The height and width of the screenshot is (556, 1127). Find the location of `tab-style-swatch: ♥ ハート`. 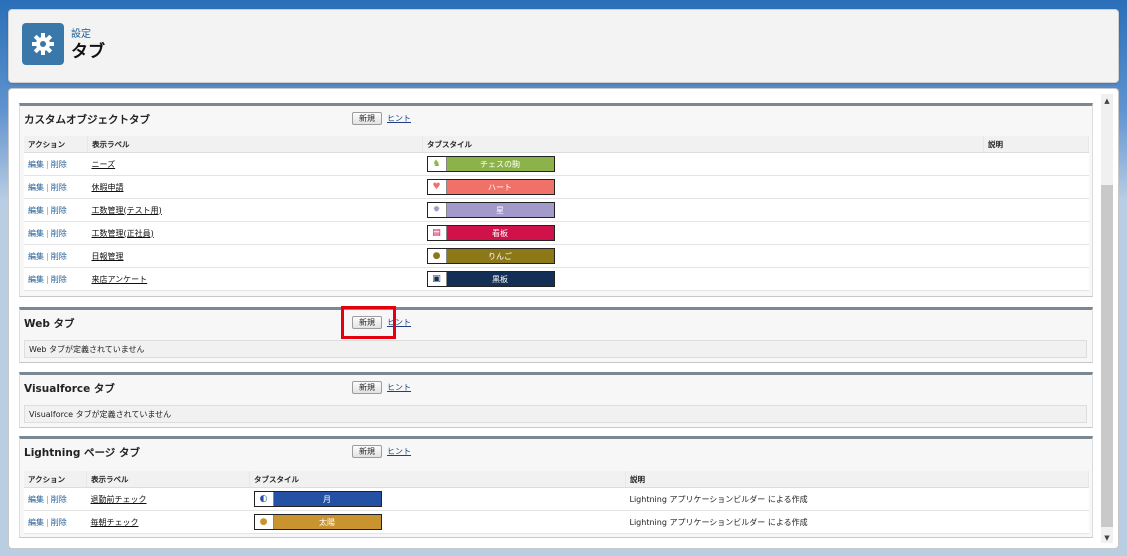

tab-style-swatch: ♥ ハート is located at coordinates (490, 187).